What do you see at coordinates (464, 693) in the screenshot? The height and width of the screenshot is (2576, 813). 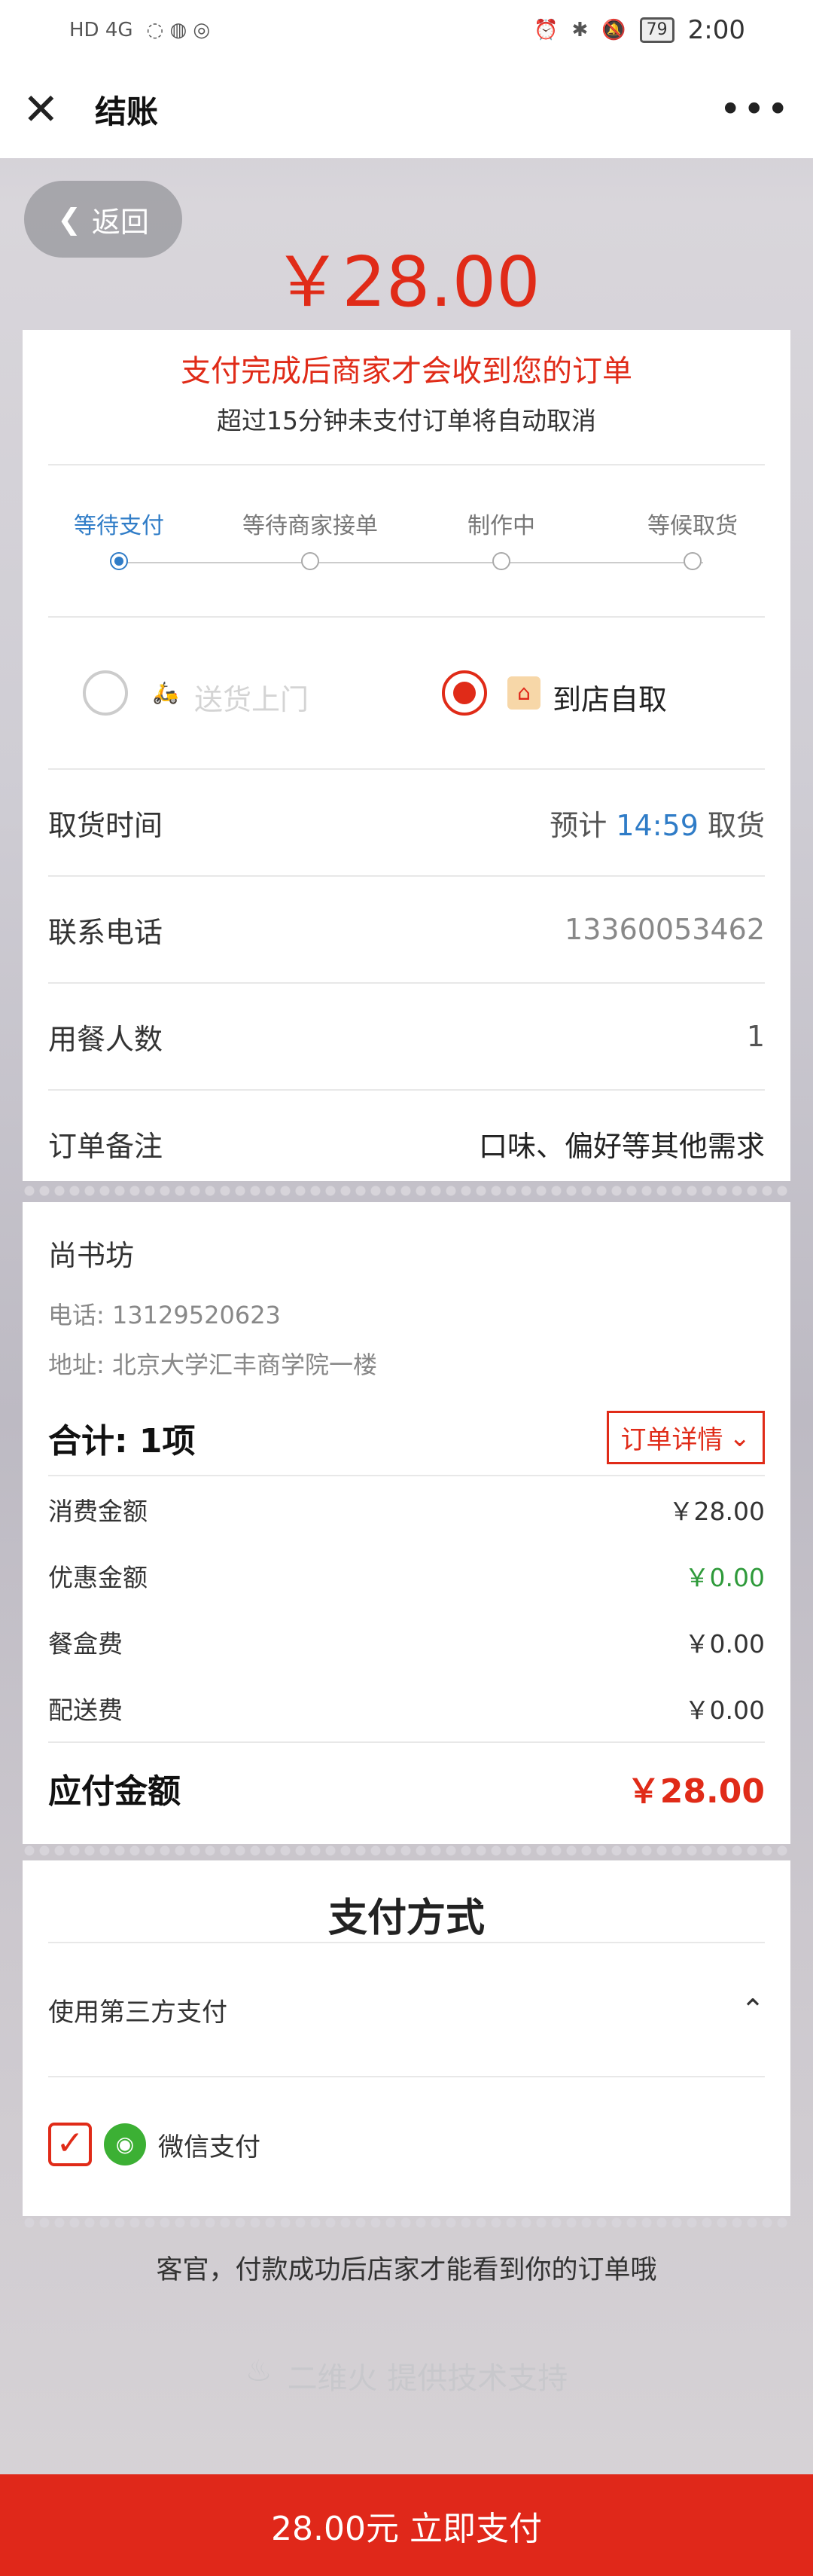 I see `pickup-radio` at bounding box center [464, 693].